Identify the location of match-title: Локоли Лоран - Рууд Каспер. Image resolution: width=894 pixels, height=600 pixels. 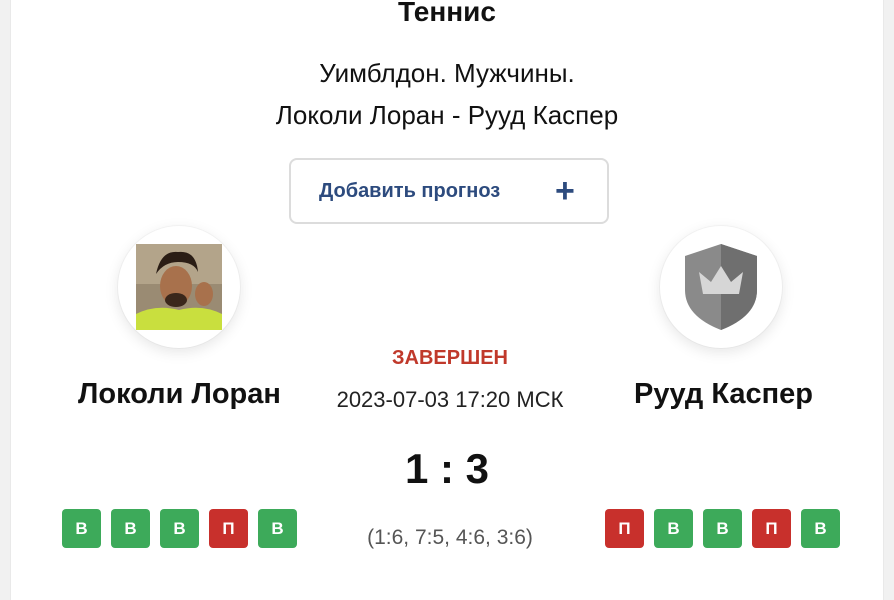
(447, 115).